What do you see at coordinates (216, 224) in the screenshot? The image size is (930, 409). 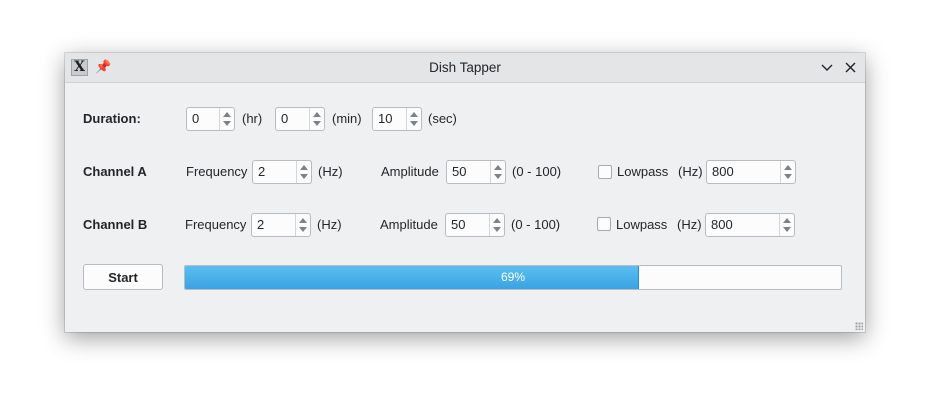 I see `channel-b-frequency-label: Frequency` at bounding box center [216, 224].